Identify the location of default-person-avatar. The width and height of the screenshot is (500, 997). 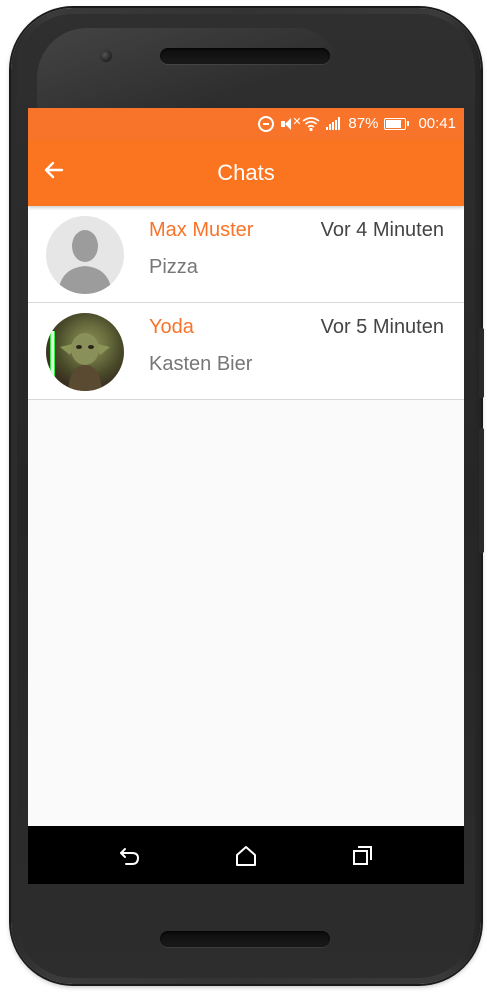
(85, 255).